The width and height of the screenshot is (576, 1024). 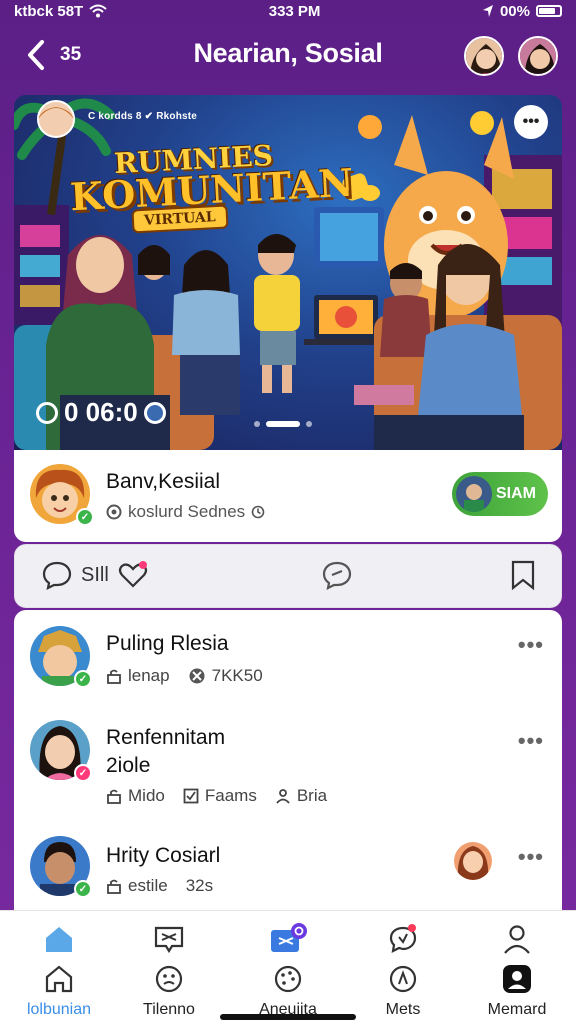 I want to click on member-meta: Mido Faams Bria, so click(x=216, y=796).